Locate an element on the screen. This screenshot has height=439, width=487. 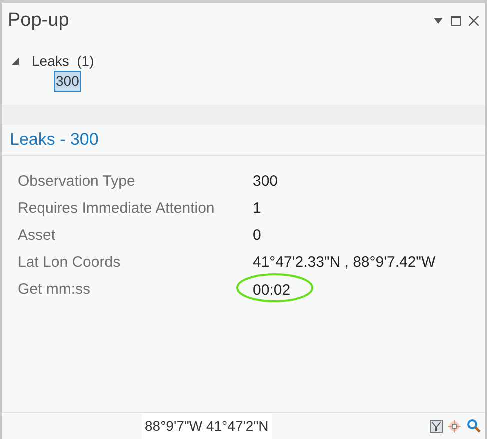
feature-title: Leaks - 300 is located at coordinates (54, 140).